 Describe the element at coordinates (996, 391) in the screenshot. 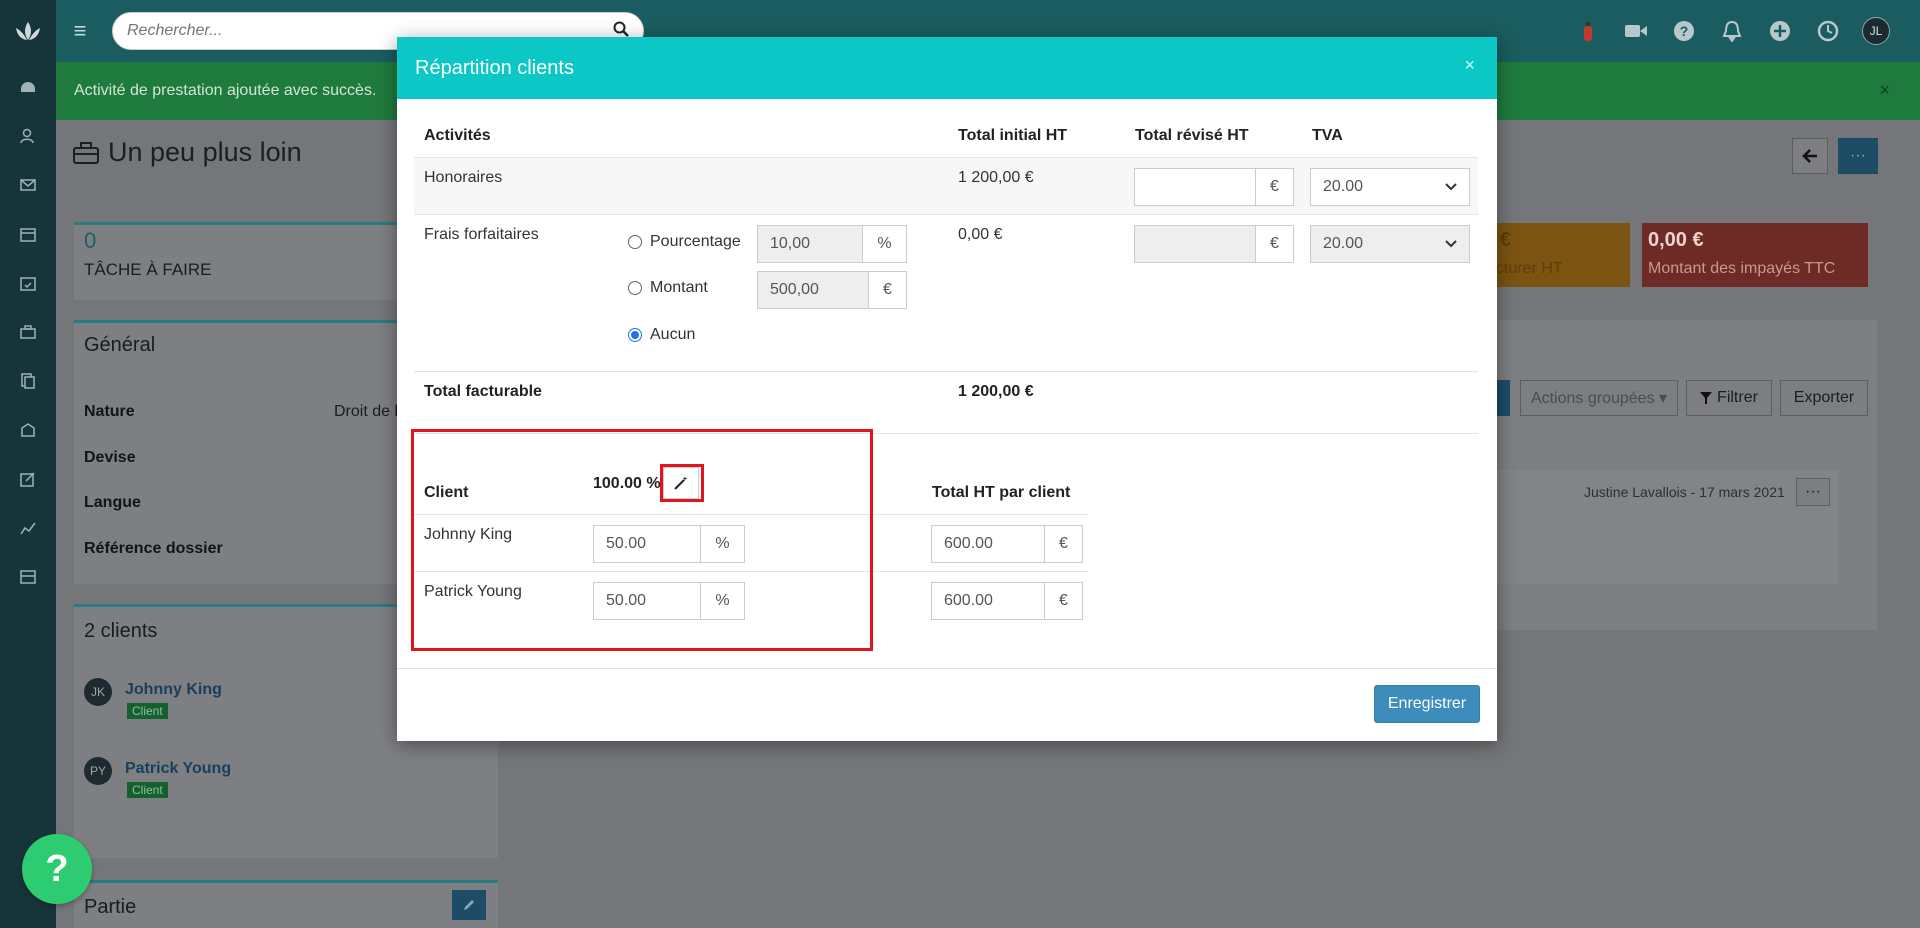

I see `total-facturable-value: 1 200,00 €` at that location.